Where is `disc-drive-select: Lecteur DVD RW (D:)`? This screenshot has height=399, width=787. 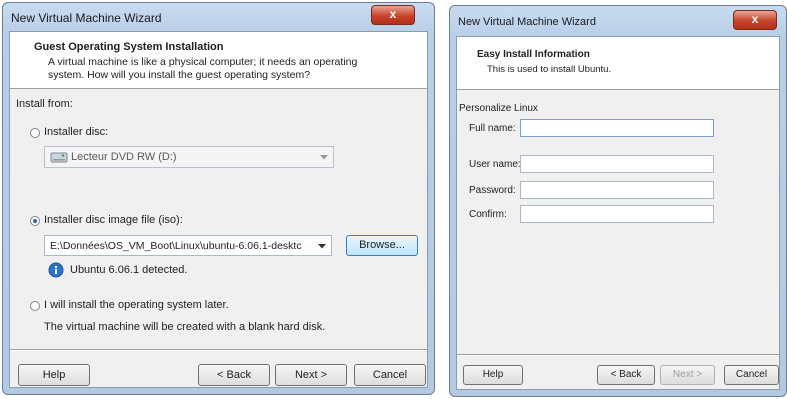
disc-drive-select: Lecteur DVD RW (D:) is located at coordinates (189, 157).